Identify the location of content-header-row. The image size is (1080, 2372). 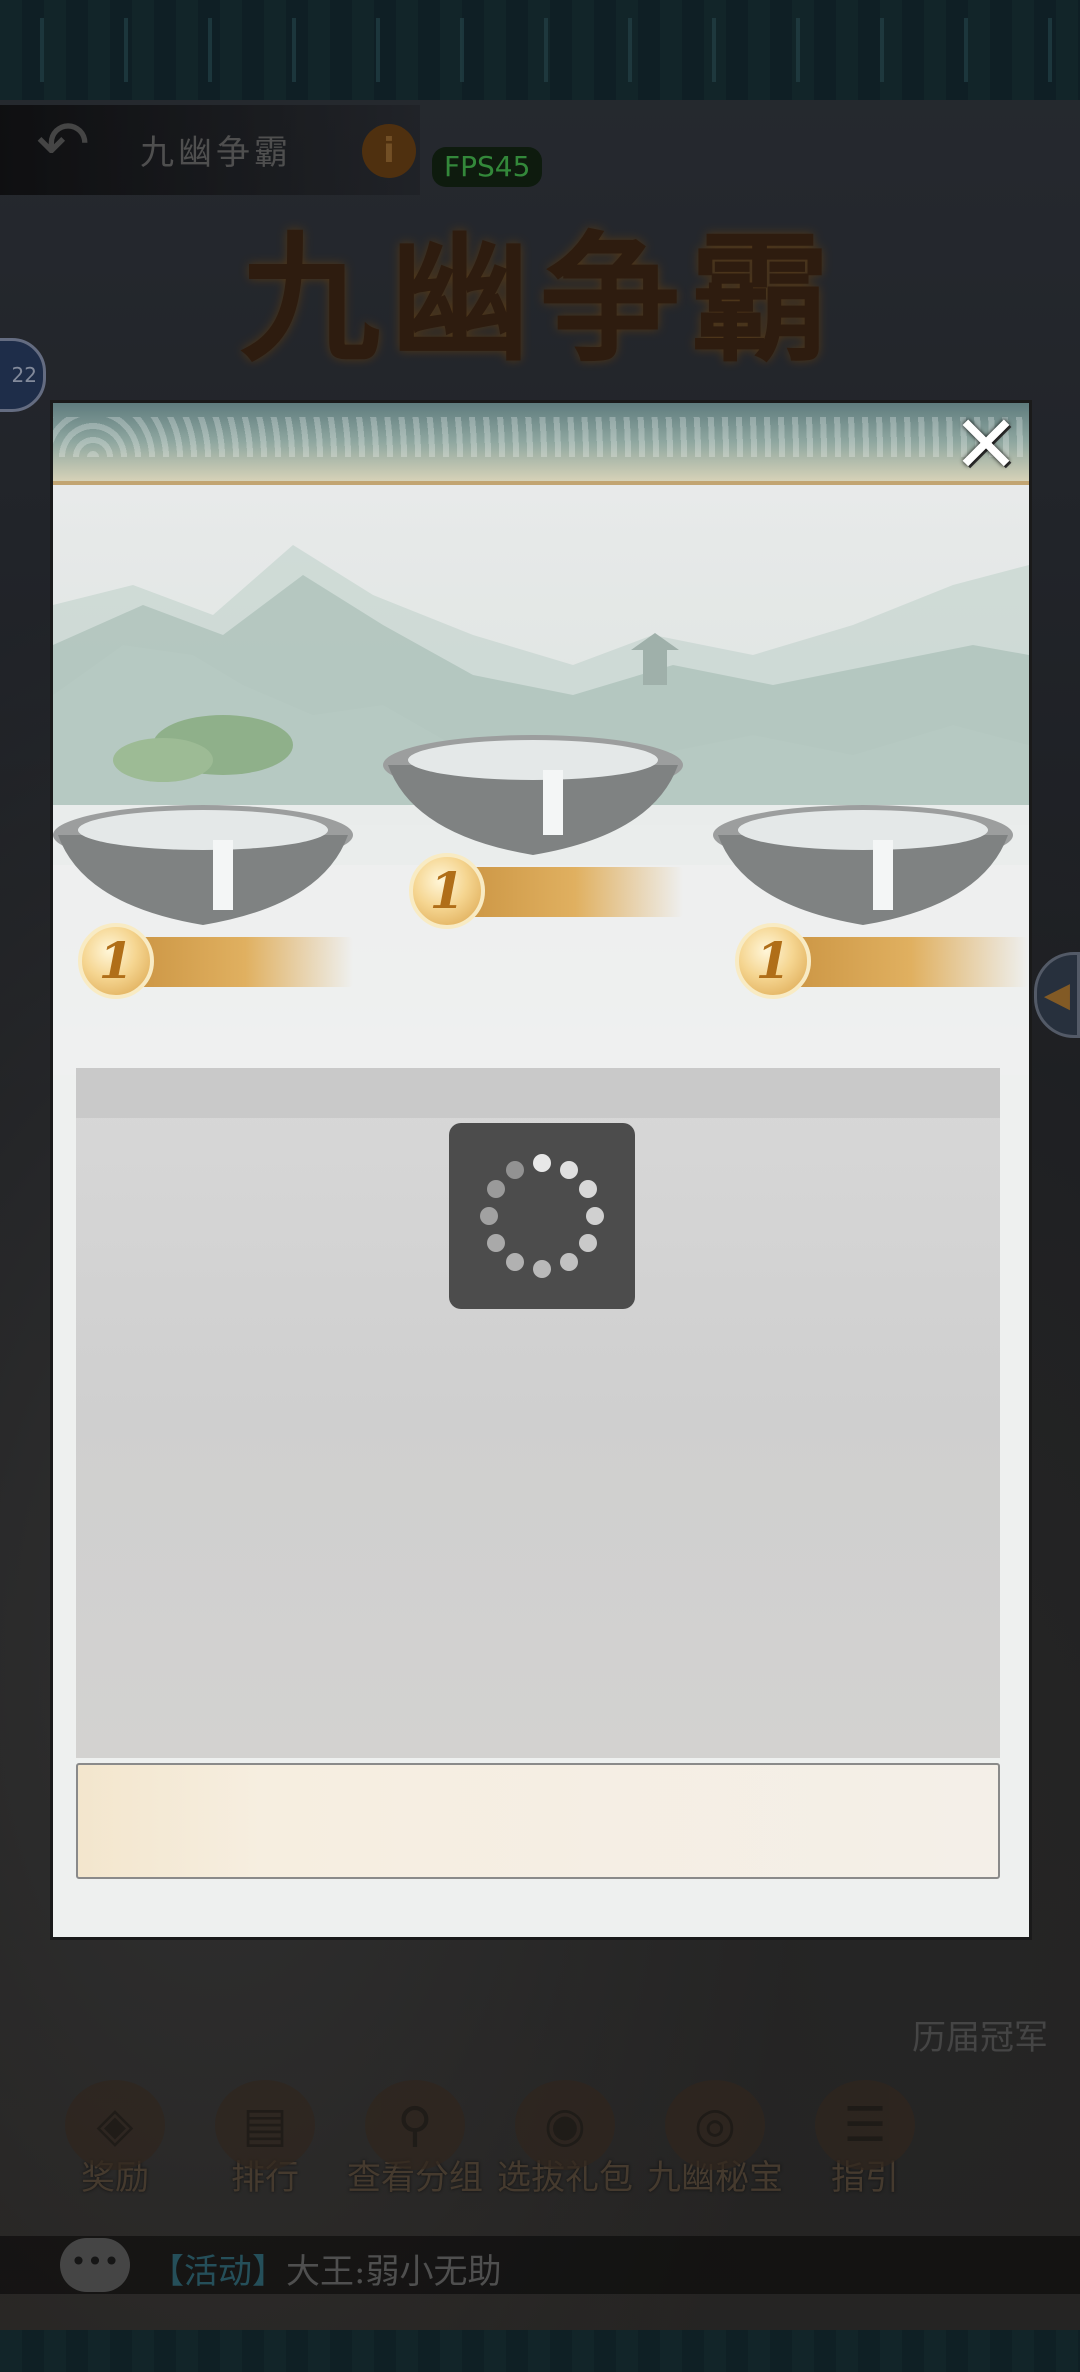
(538, 1093).